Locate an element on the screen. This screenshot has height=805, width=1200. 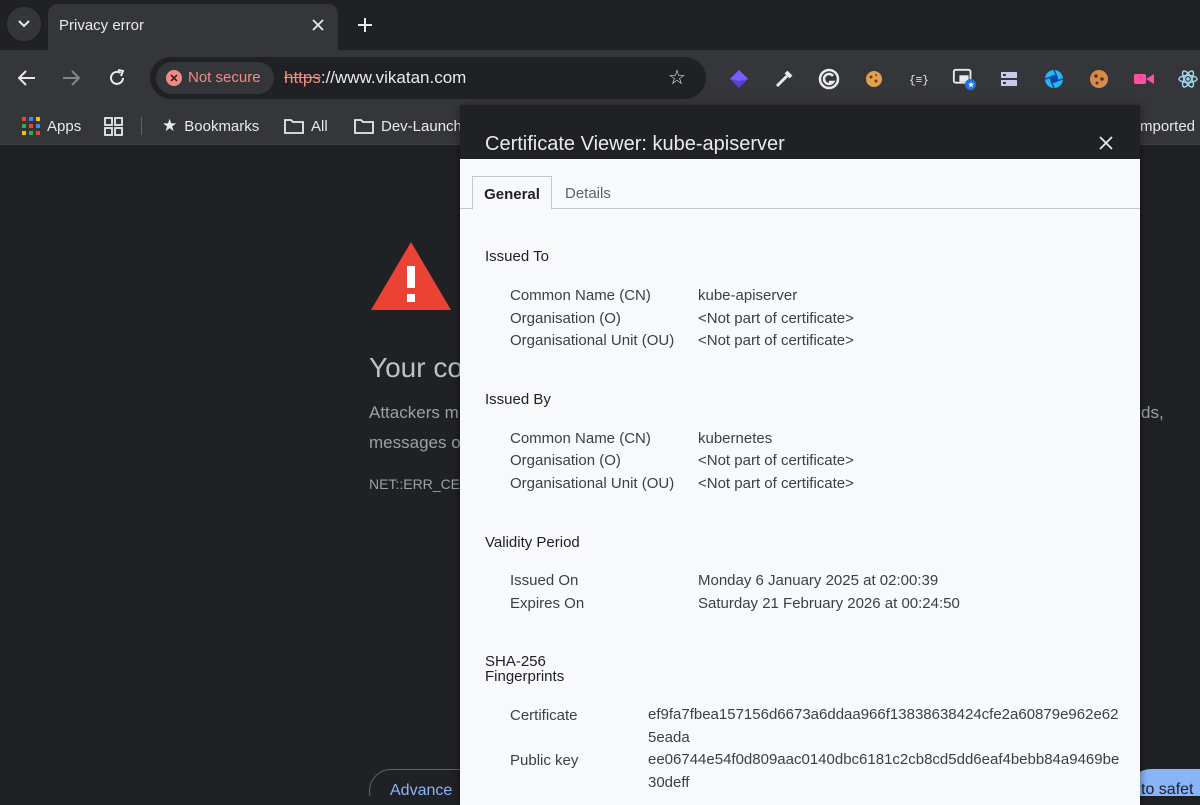
dialog-header: Certificate Viewer: kube-apiserver is located at coordinates (800, 132).